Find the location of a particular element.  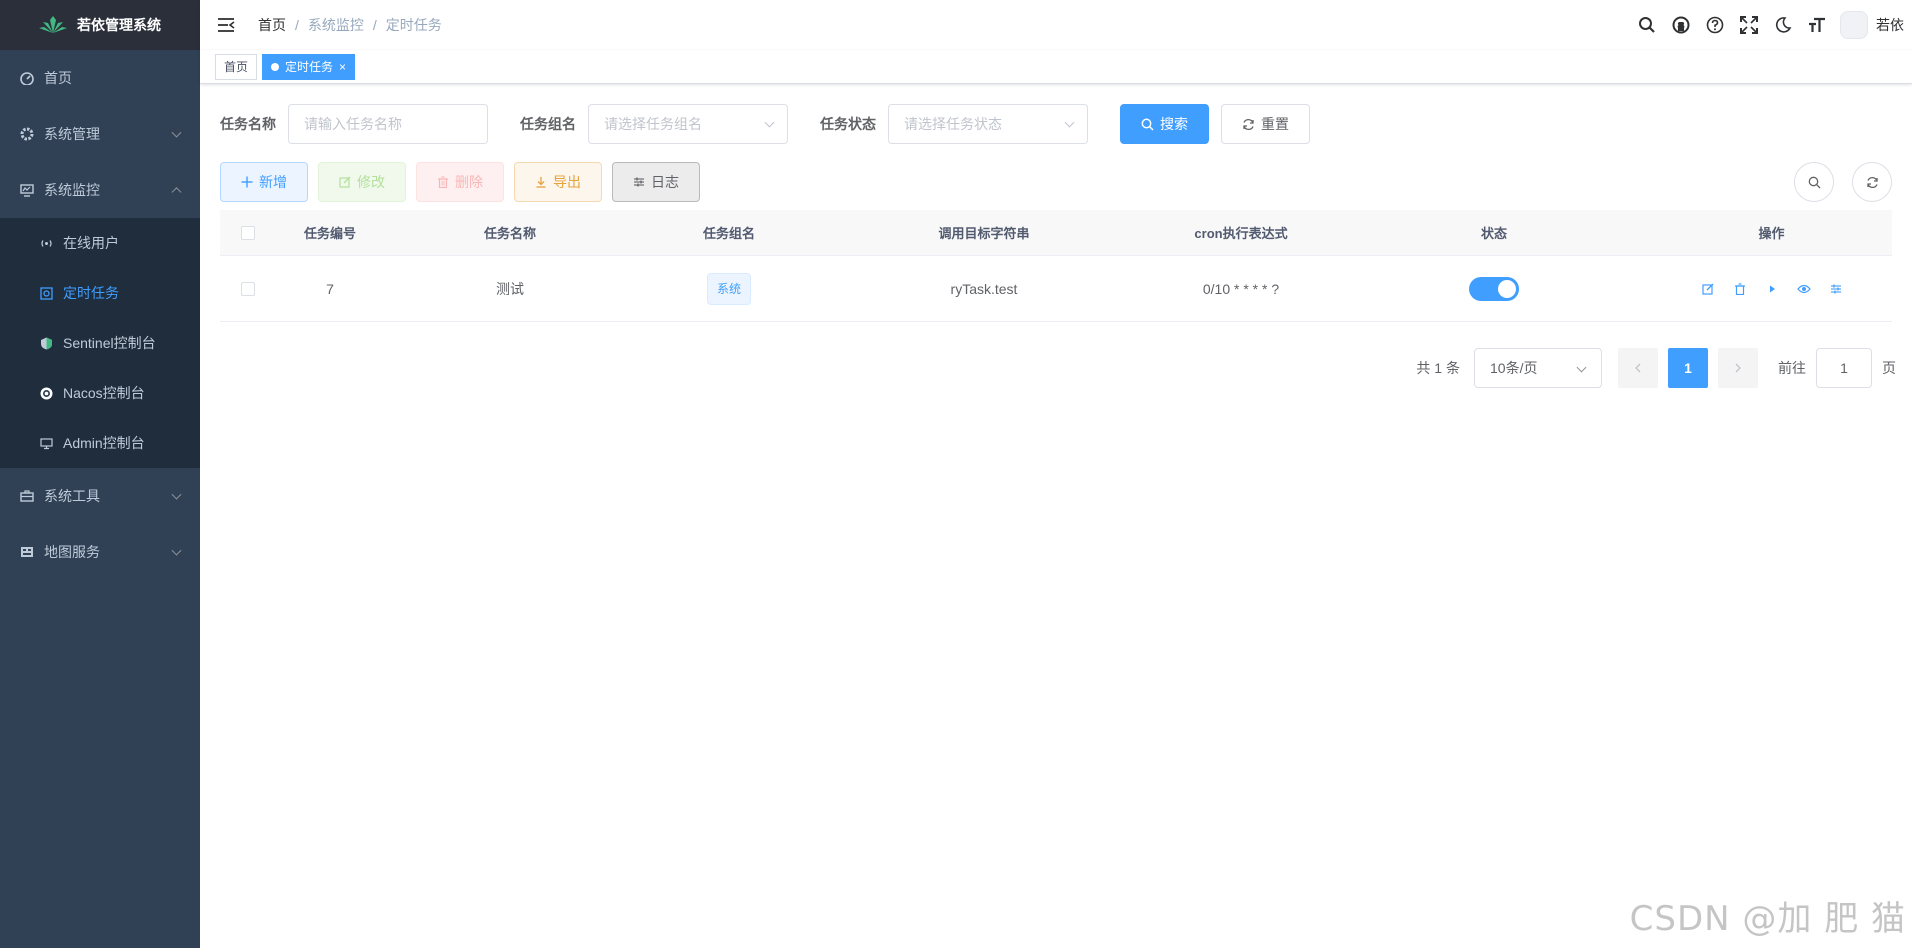

row-select-cell is located at coordinates (247, 288).